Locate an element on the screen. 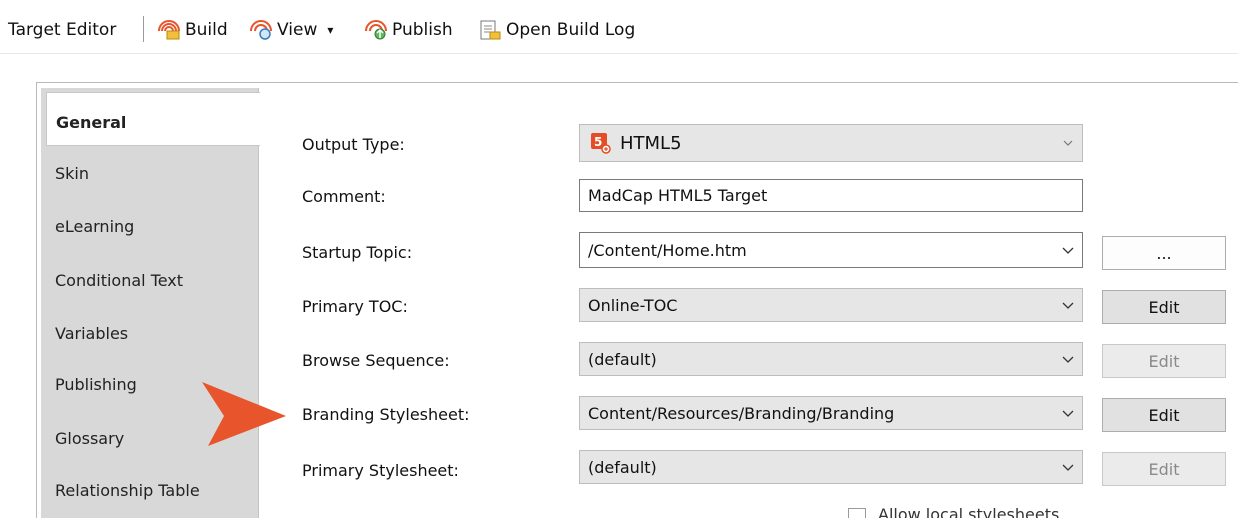 This screenshot has width=1238, height=518. callout-arrow-icon is located at coordinates (243, 416).